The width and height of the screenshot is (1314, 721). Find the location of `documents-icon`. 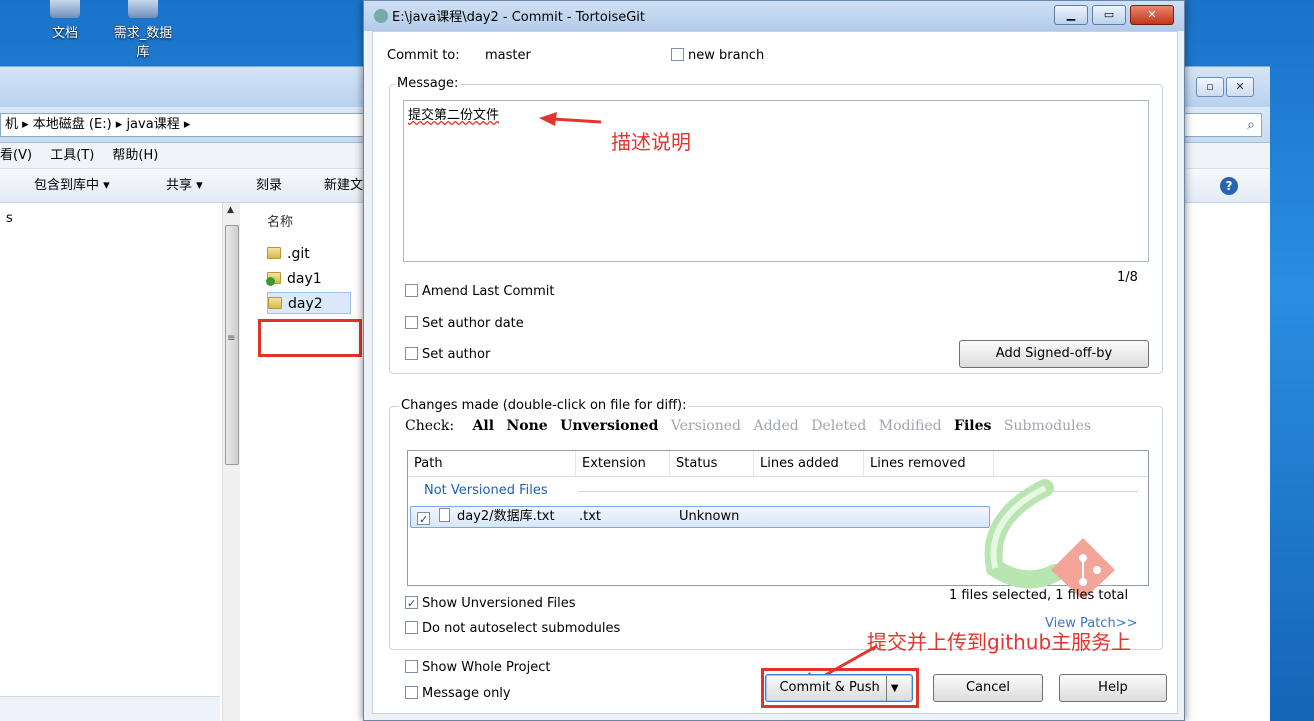

documents-icon is located at coordinates (65, 9).